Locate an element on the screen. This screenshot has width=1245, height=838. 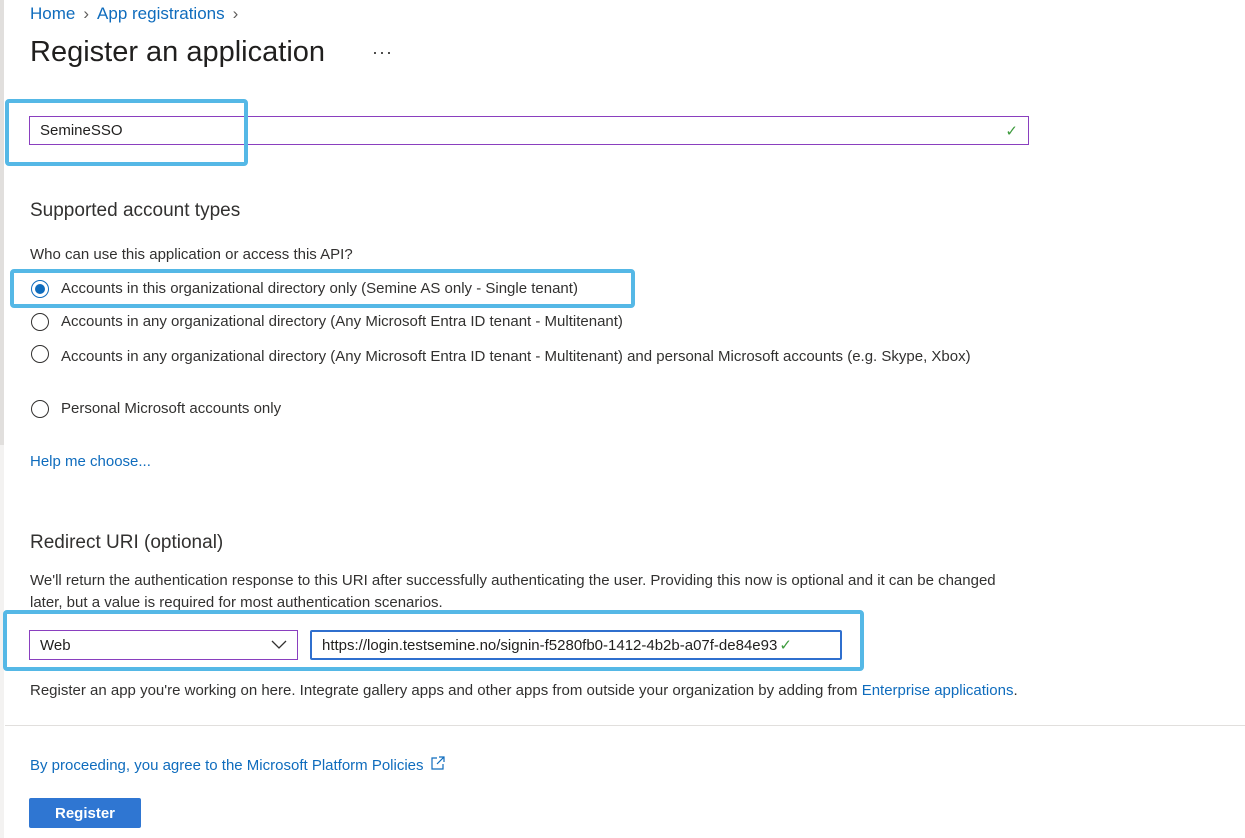
left-border is located at coordinates (2, 222).